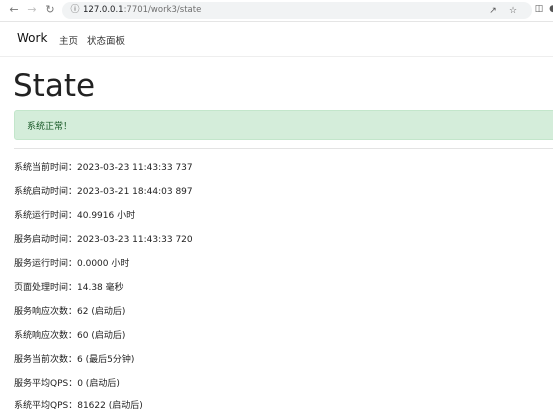  I want to click on stat-system-start-time: 系统启动时间：2023-03-21 18:44:03 897, so click(103, 192).